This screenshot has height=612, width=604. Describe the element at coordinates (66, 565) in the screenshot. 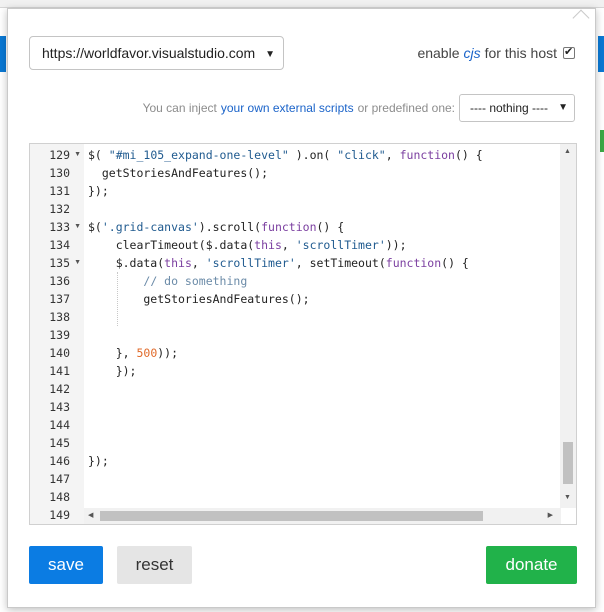

I see `save-button: save` at that location.